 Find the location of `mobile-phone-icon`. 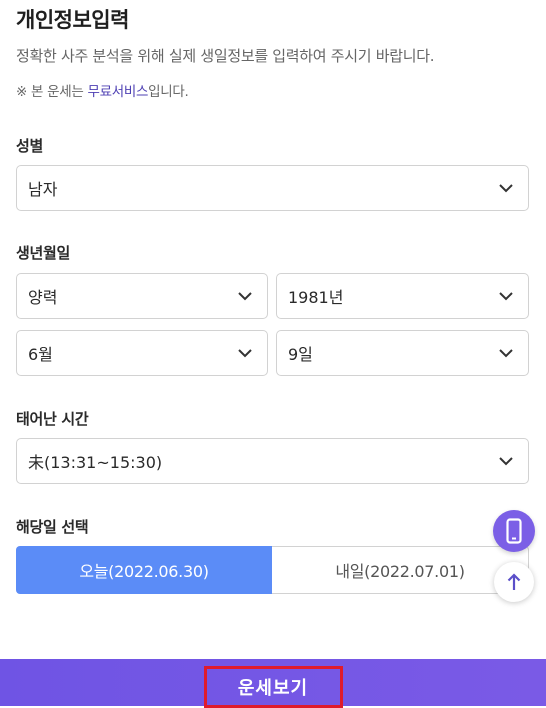

mobile-phone-icon is located at coordinates (514, 531).